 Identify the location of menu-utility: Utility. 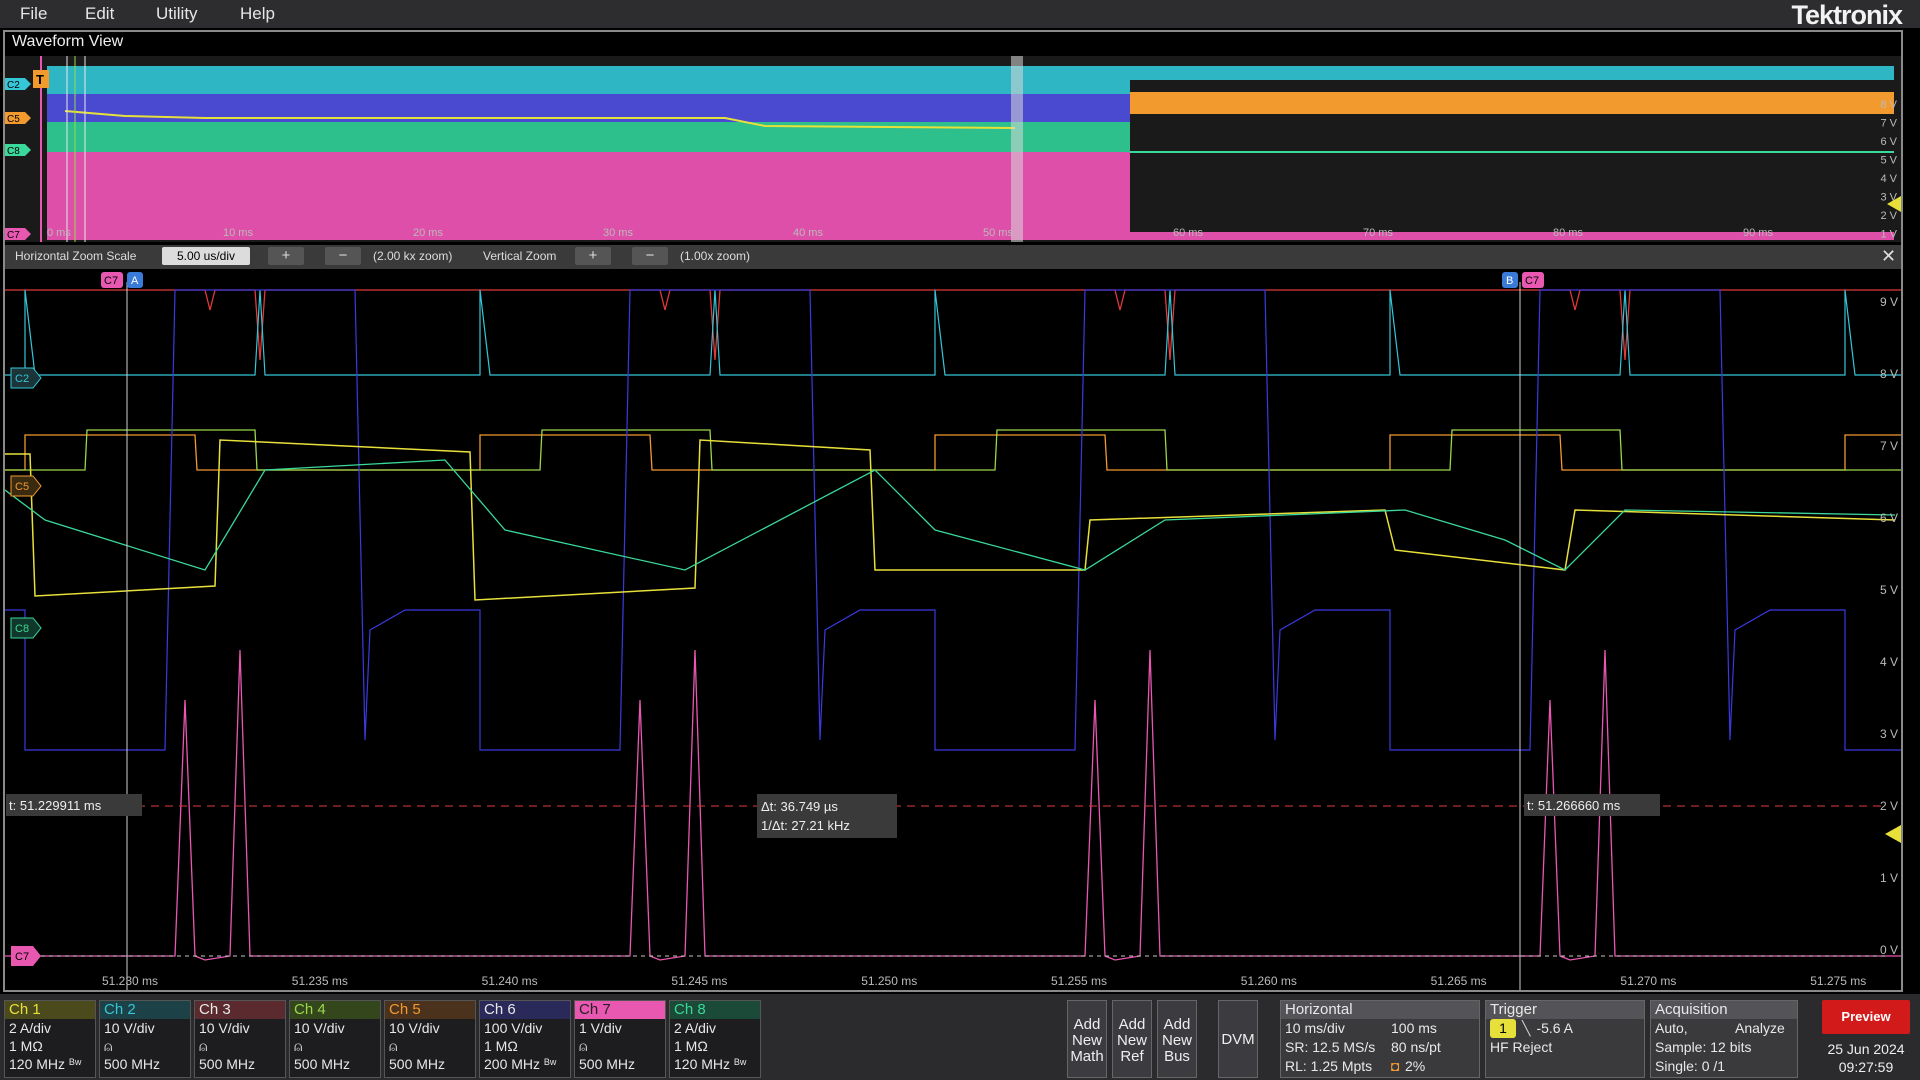
(177, 14).